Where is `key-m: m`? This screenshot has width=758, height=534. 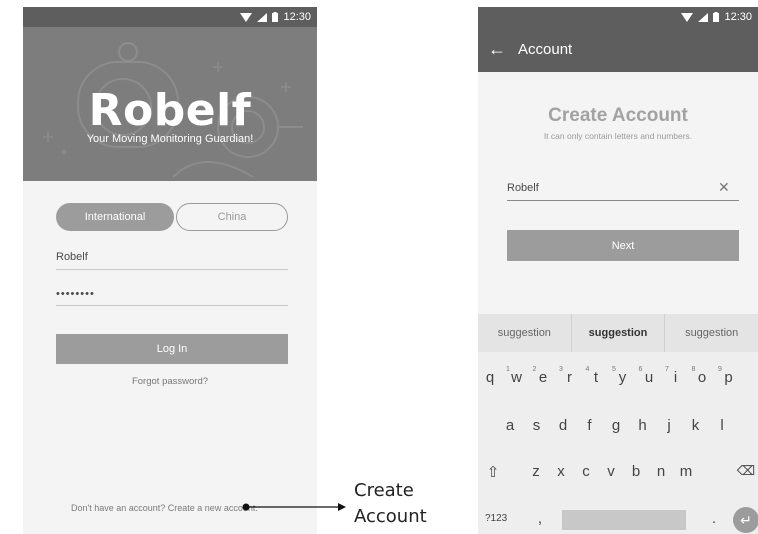
key-m: m is located at coordinates (686, 471).